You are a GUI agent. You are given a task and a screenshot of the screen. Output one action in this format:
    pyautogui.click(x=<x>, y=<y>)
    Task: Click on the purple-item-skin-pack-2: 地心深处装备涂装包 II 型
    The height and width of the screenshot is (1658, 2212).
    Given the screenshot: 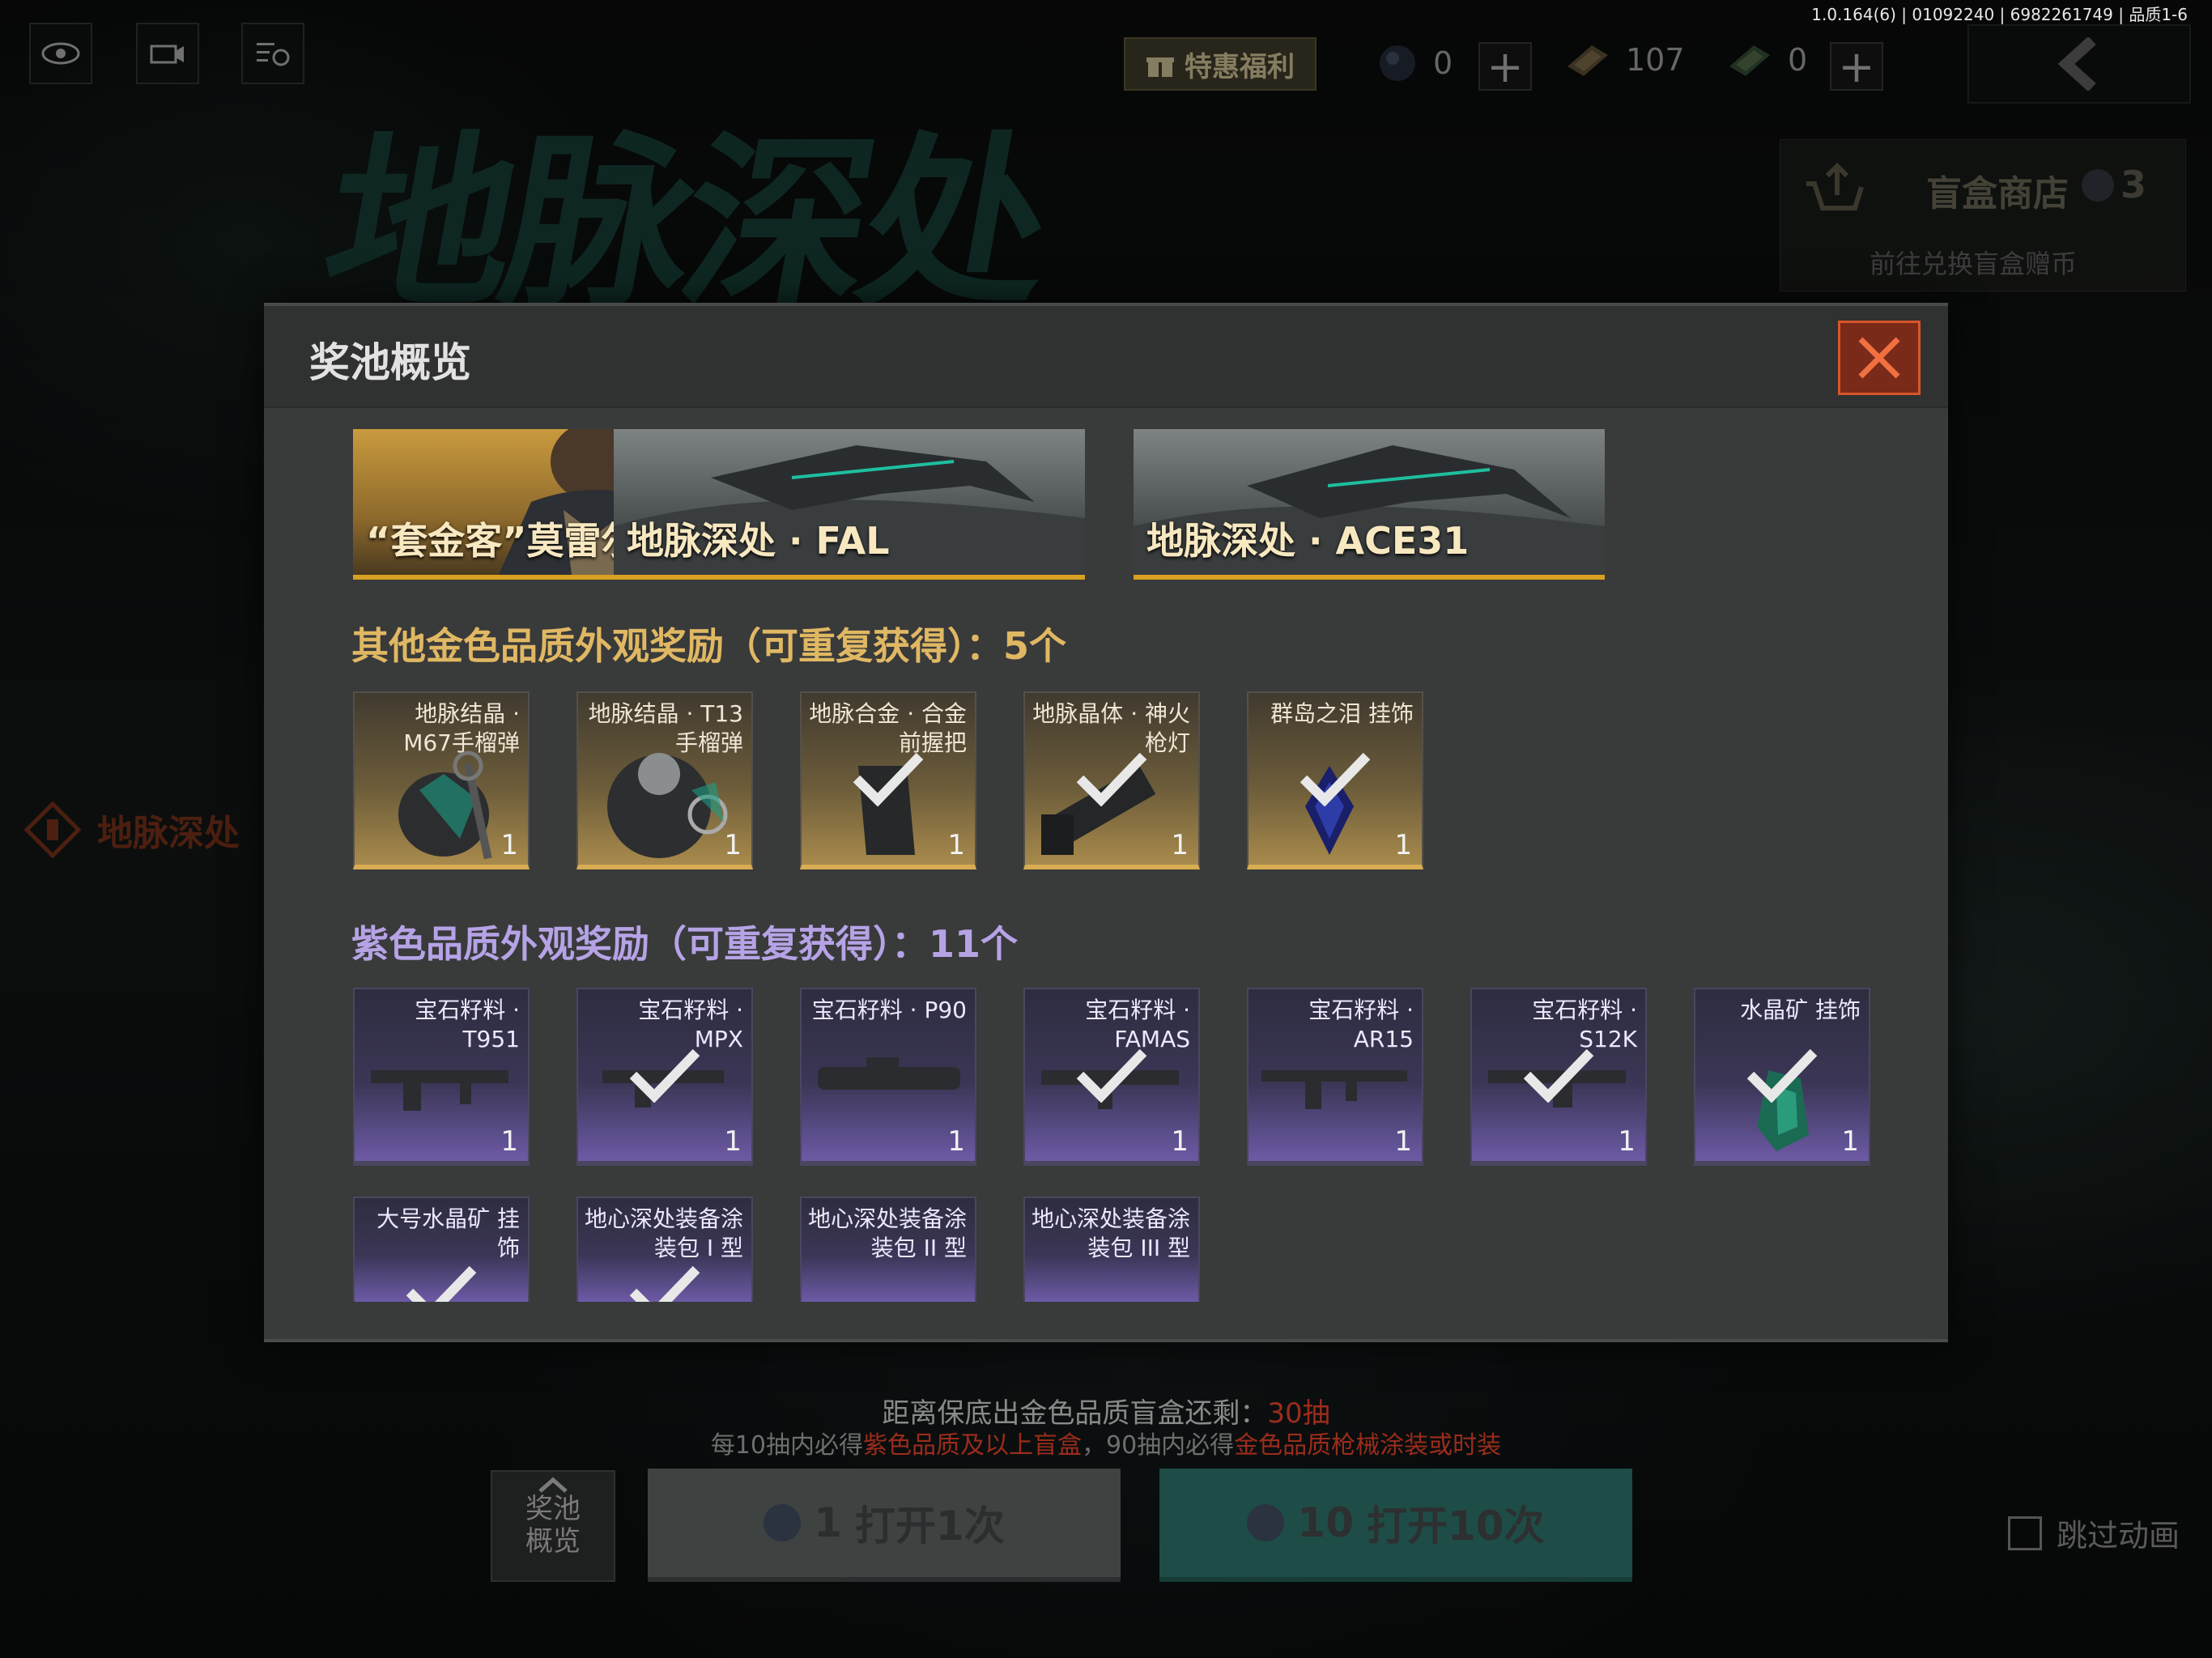 What is the action you would take?
    pyautogui.click(x=888, y=1249)
    